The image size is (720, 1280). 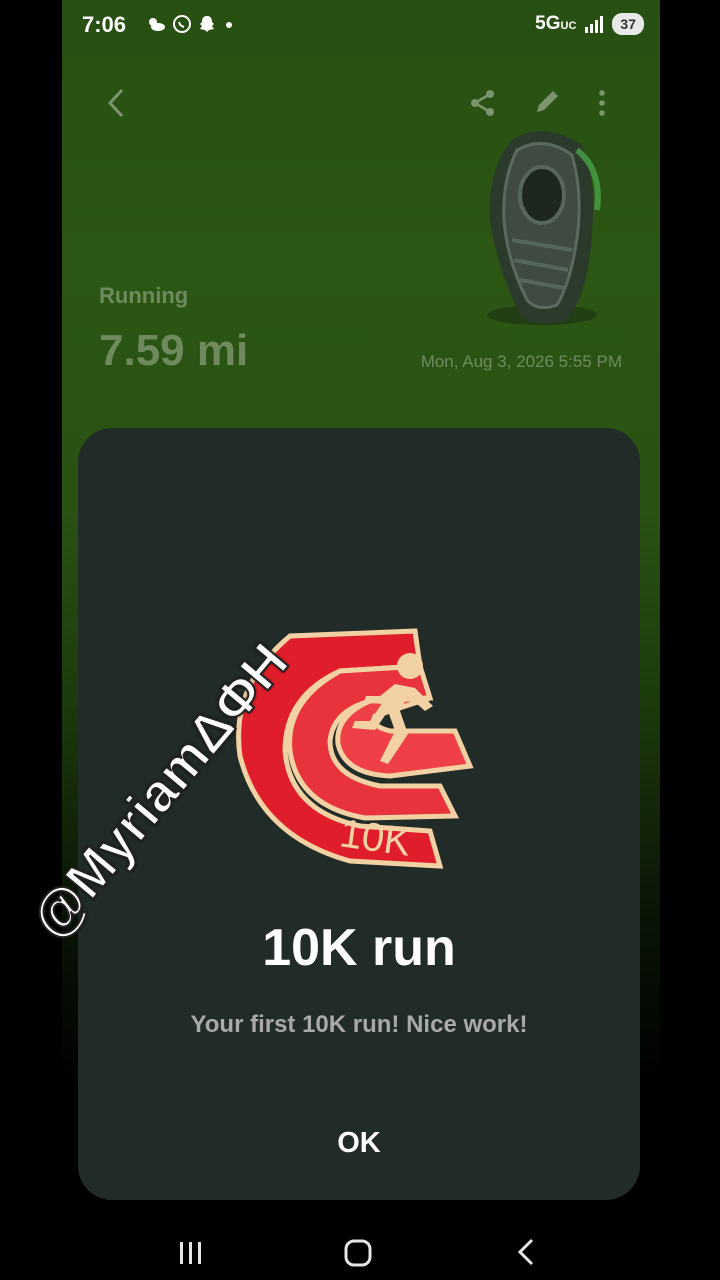 I want to click on status-time: 7:06, so click(x=104, y=24).